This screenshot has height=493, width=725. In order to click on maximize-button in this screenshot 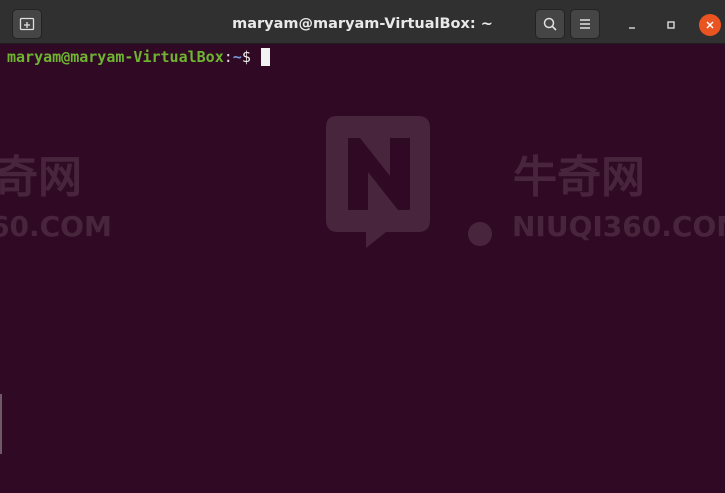, I will do `click(671, 25)`.